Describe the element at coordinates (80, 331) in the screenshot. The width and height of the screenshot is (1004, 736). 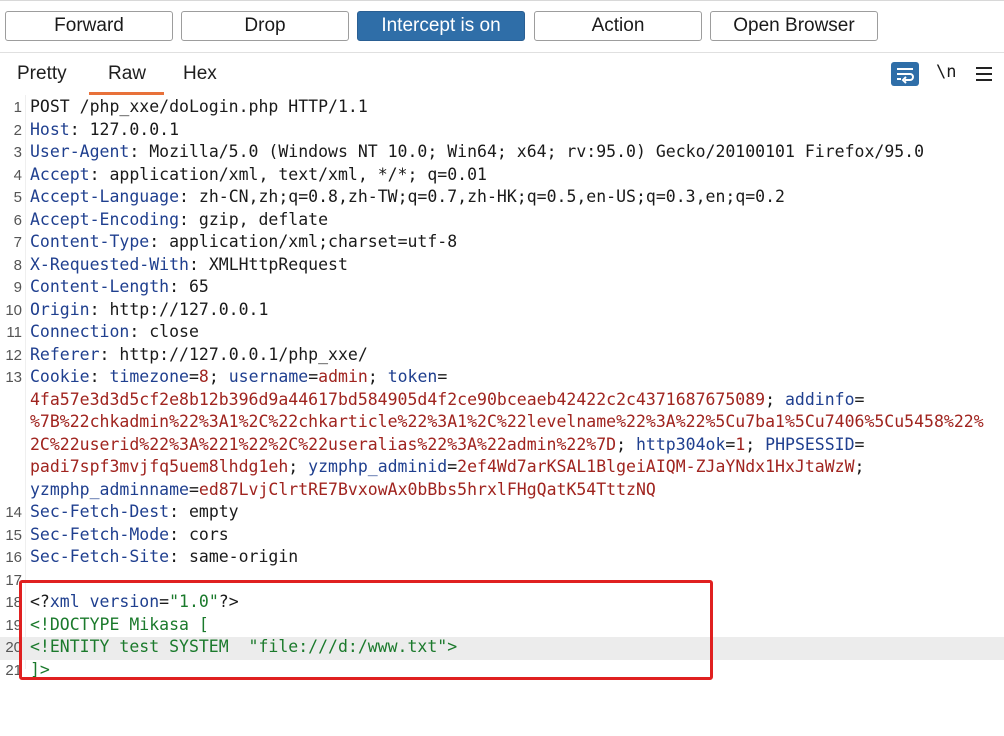
I see `header-name: Connection` at that location.